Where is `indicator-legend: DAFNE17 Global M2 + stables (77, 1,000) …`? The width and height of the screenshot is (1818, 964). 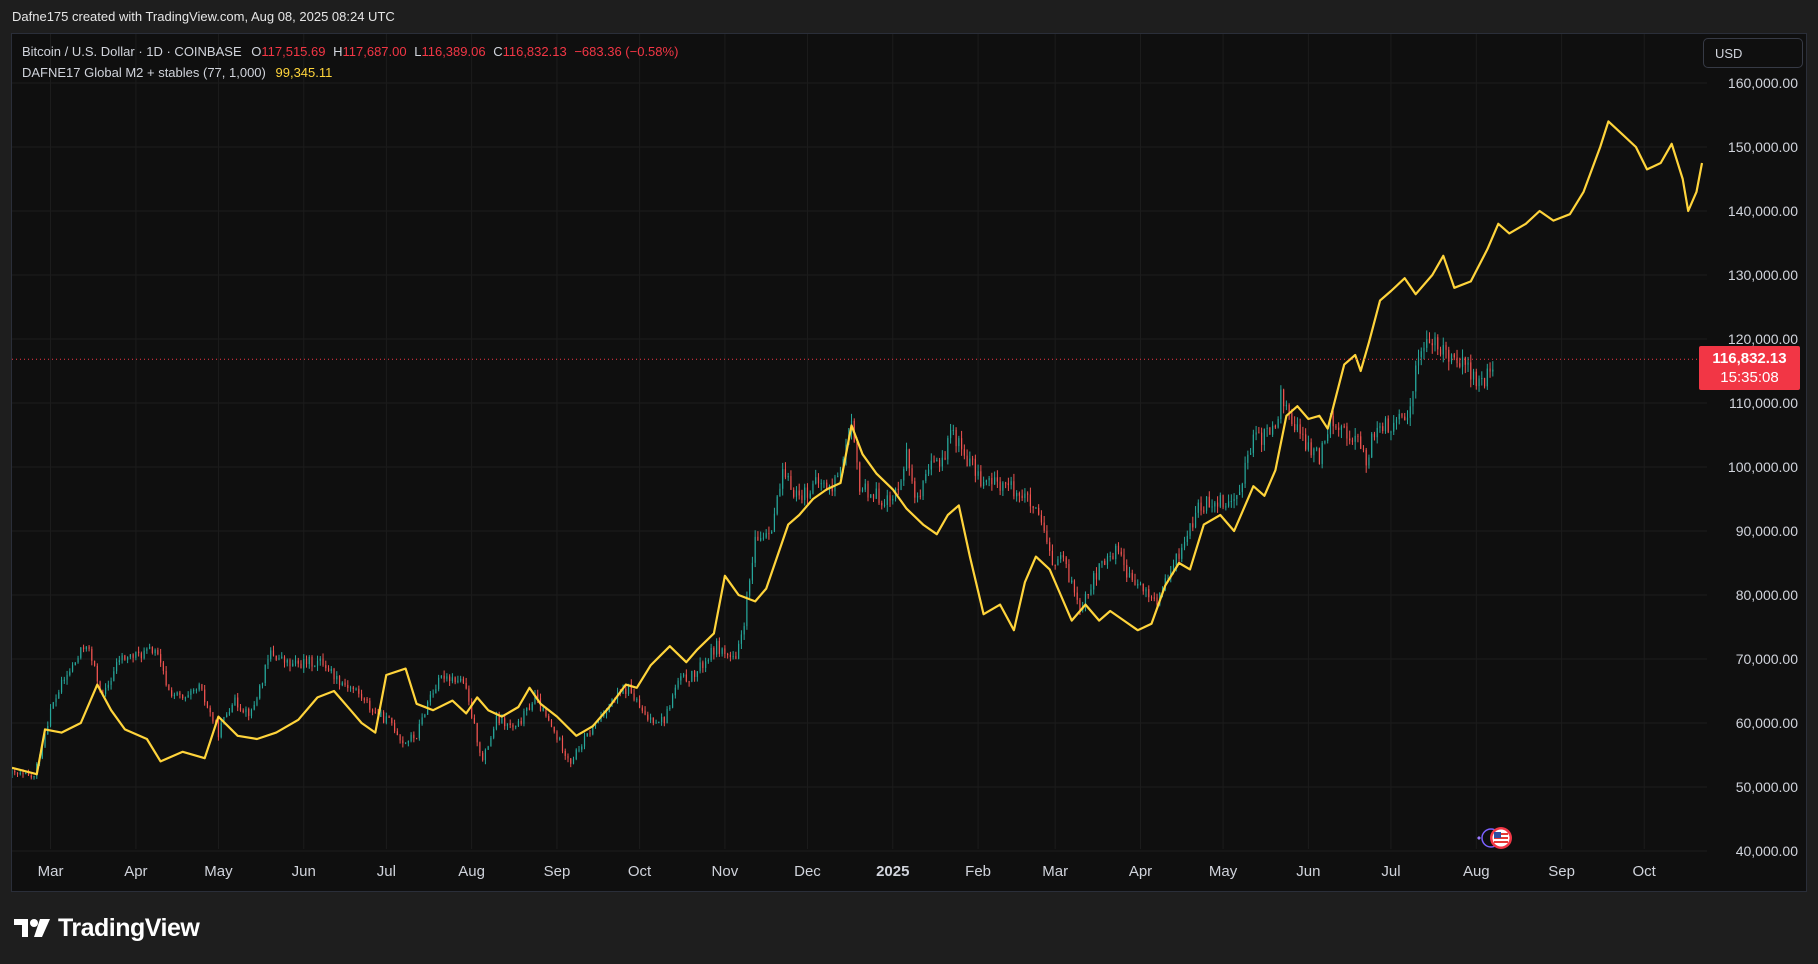
indicator-legend: DAFNE17 Global M2 + stables (77, 1,000) … is located at coordinates (177, 72).